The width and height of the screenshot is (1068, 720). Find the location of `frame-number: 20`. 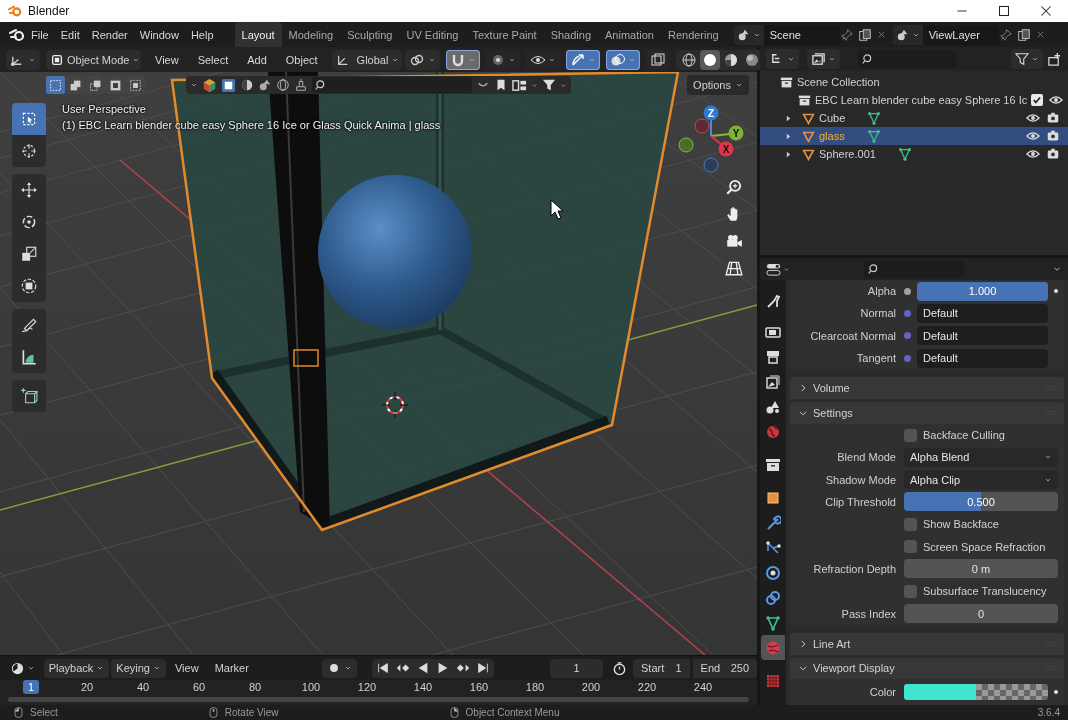

frame-number: 20 is located at coordinates (87, 687).